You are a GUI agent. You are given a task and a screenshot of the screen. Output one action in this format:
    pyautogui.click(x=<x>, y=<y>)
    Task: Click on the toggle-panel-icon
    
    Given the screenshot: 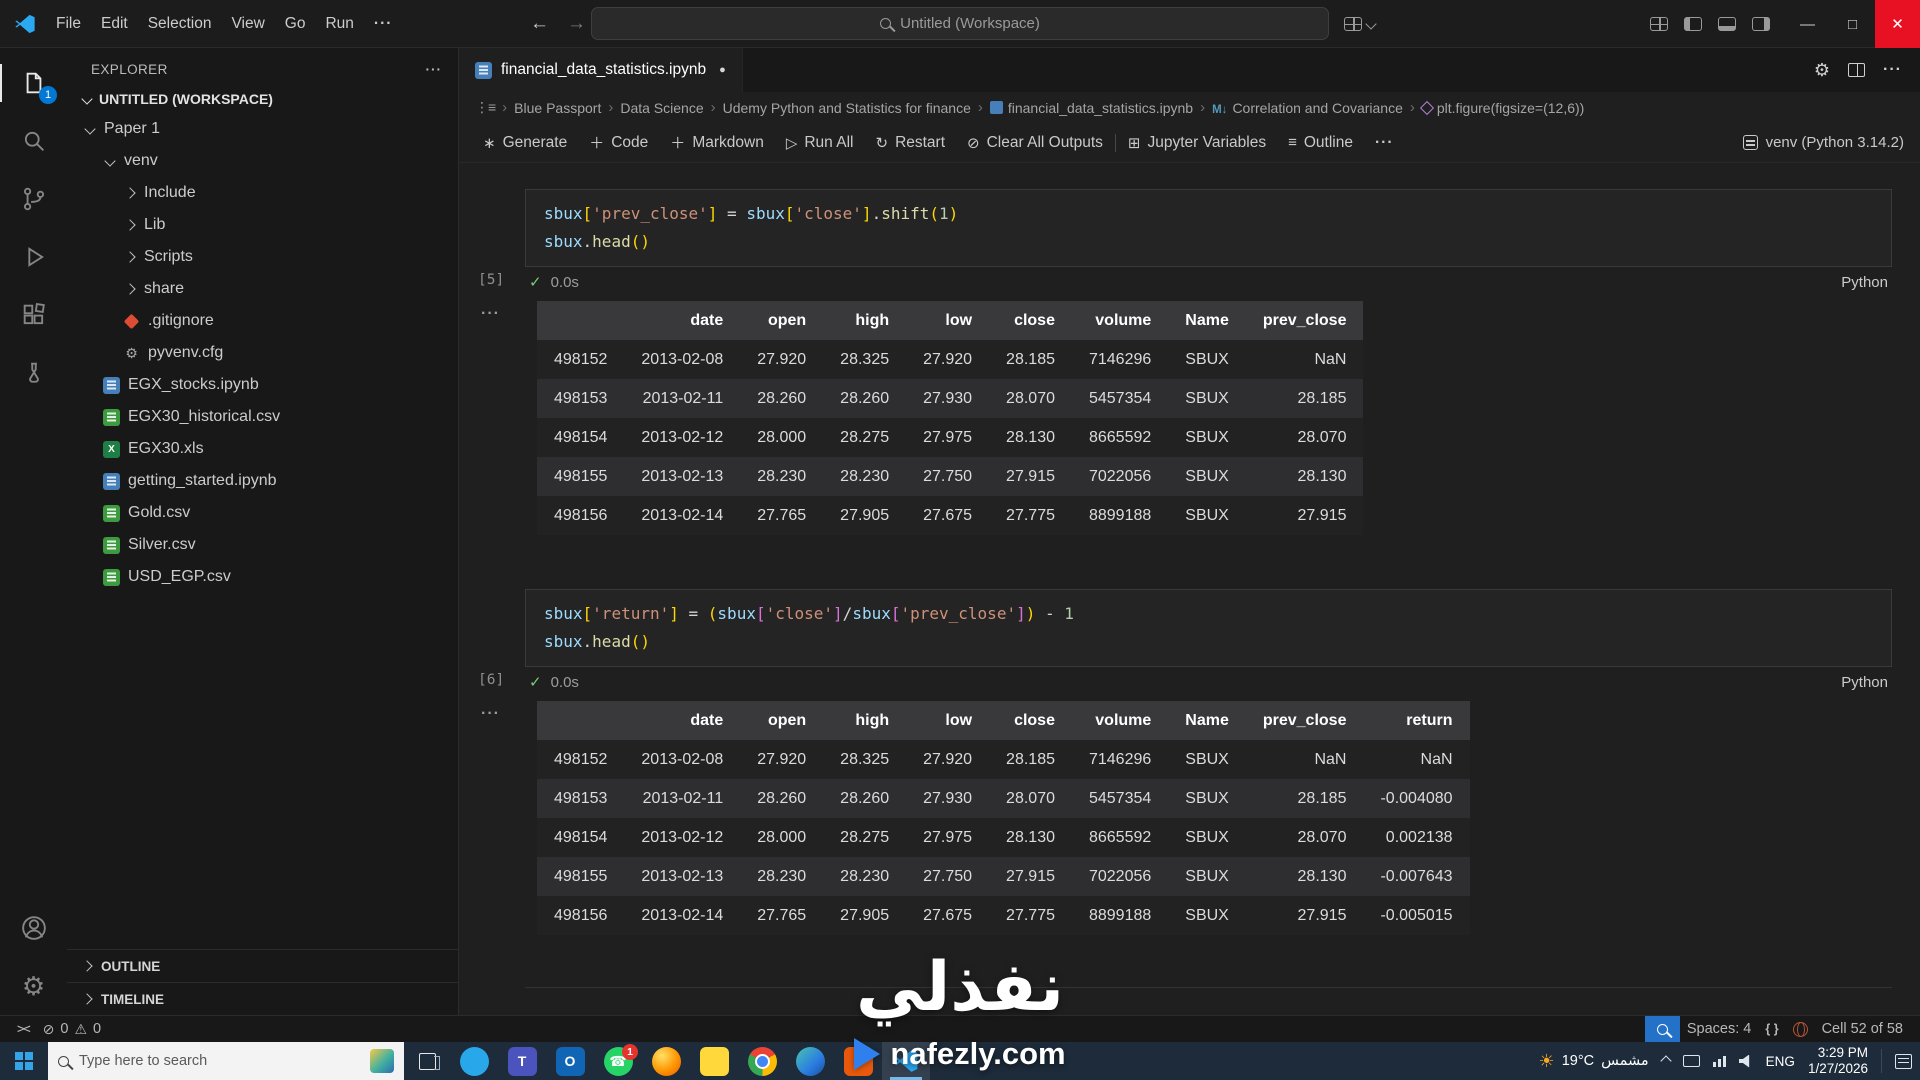 What is the action you would take?
    pyautogui.click(x=1727, y=23)
    